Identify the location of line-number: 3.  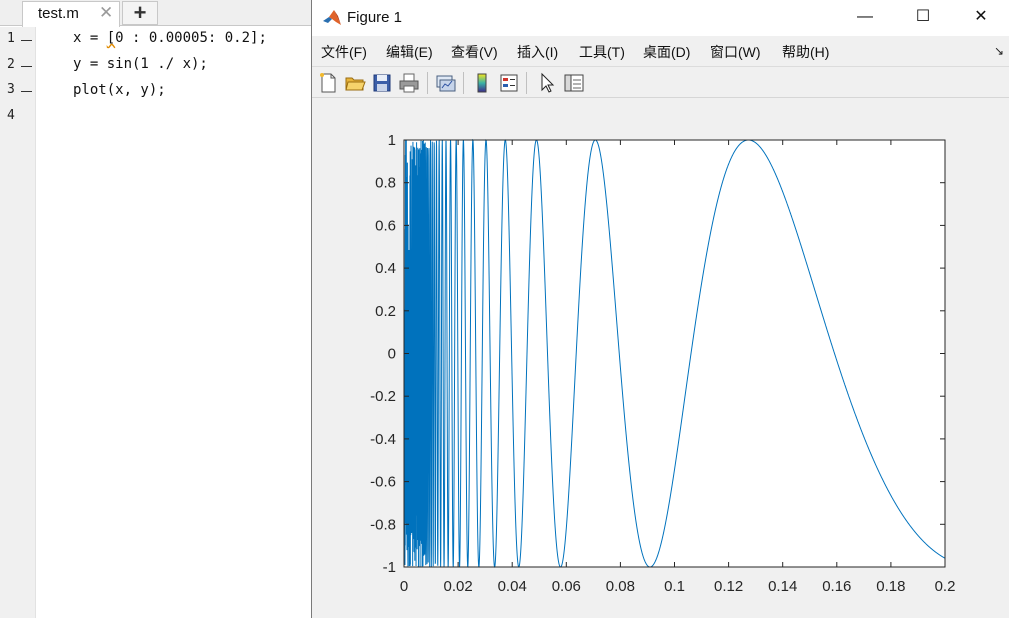
(11, 89).